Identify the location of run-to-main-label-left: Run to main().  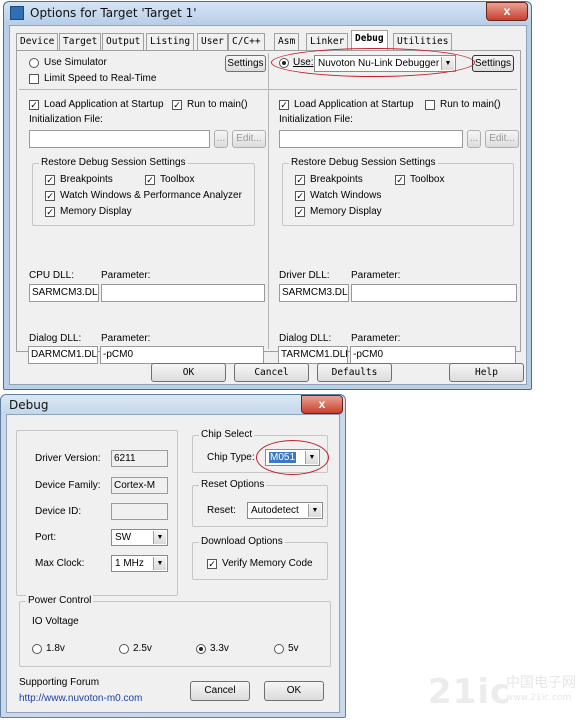
(217, 104).